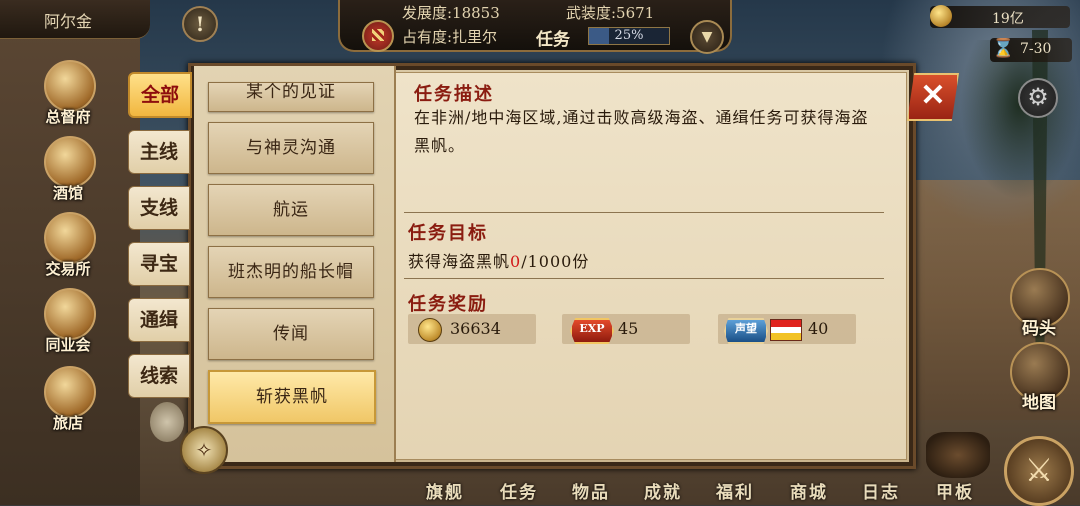  What do you see at coordinates (535, 26) in the screenshot?
I see `top-stat-bar` at bounding box center [535, 26].